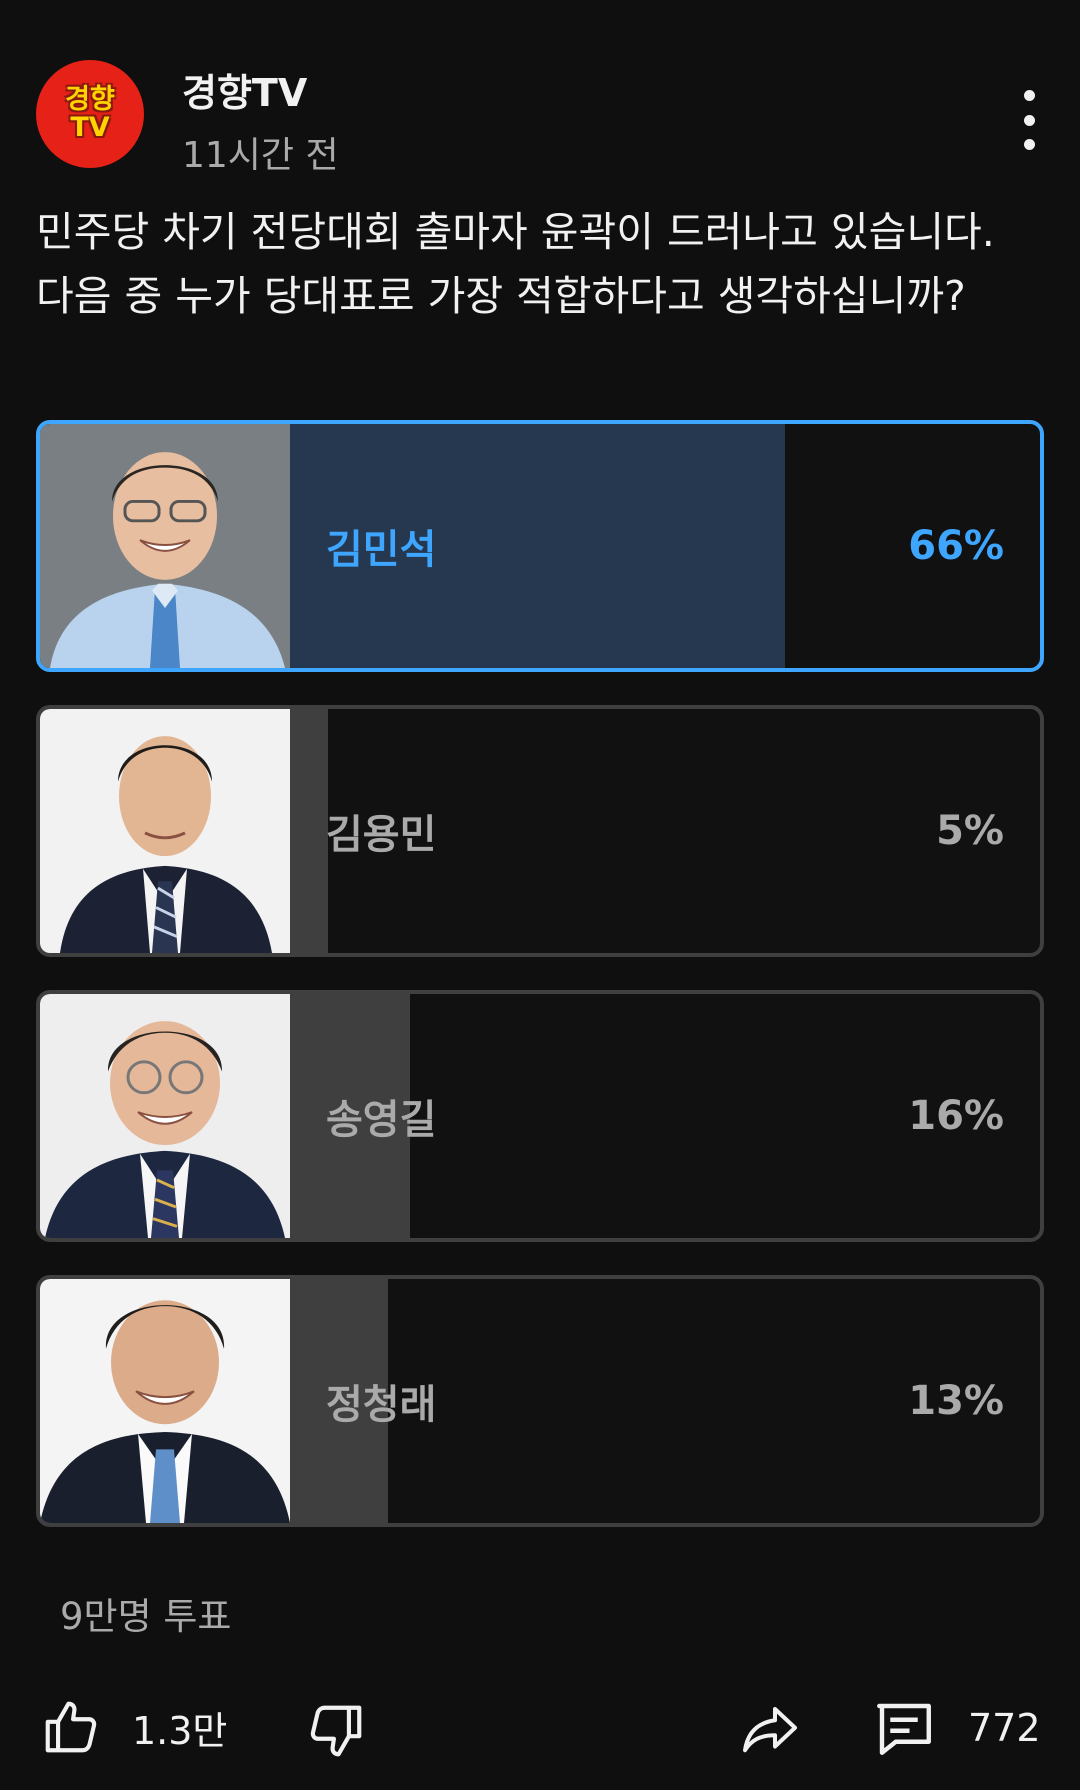 Image resolution: width=1080 pixels, height=1790 pixels. I want to click on share-icon, so click(770, 1730).